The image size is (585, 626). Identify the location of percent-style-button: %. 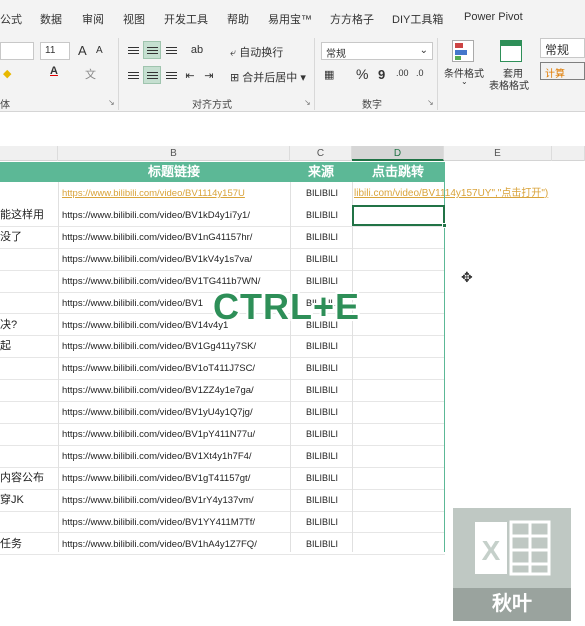
(362, 74).